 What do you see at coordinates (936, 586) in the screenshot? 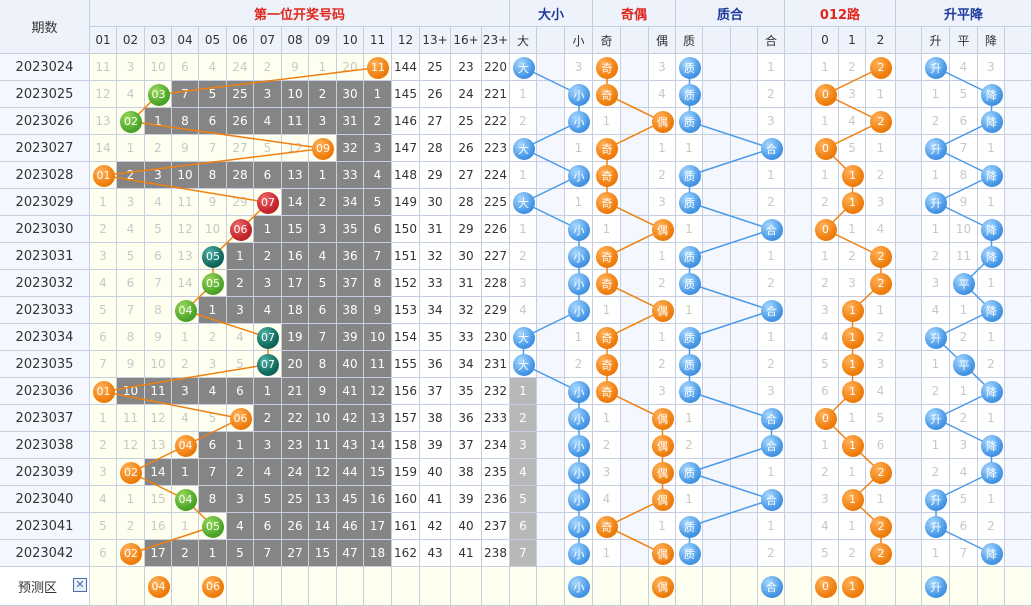
I see `prediction-ball: 升` at bounding box center [936, 586].